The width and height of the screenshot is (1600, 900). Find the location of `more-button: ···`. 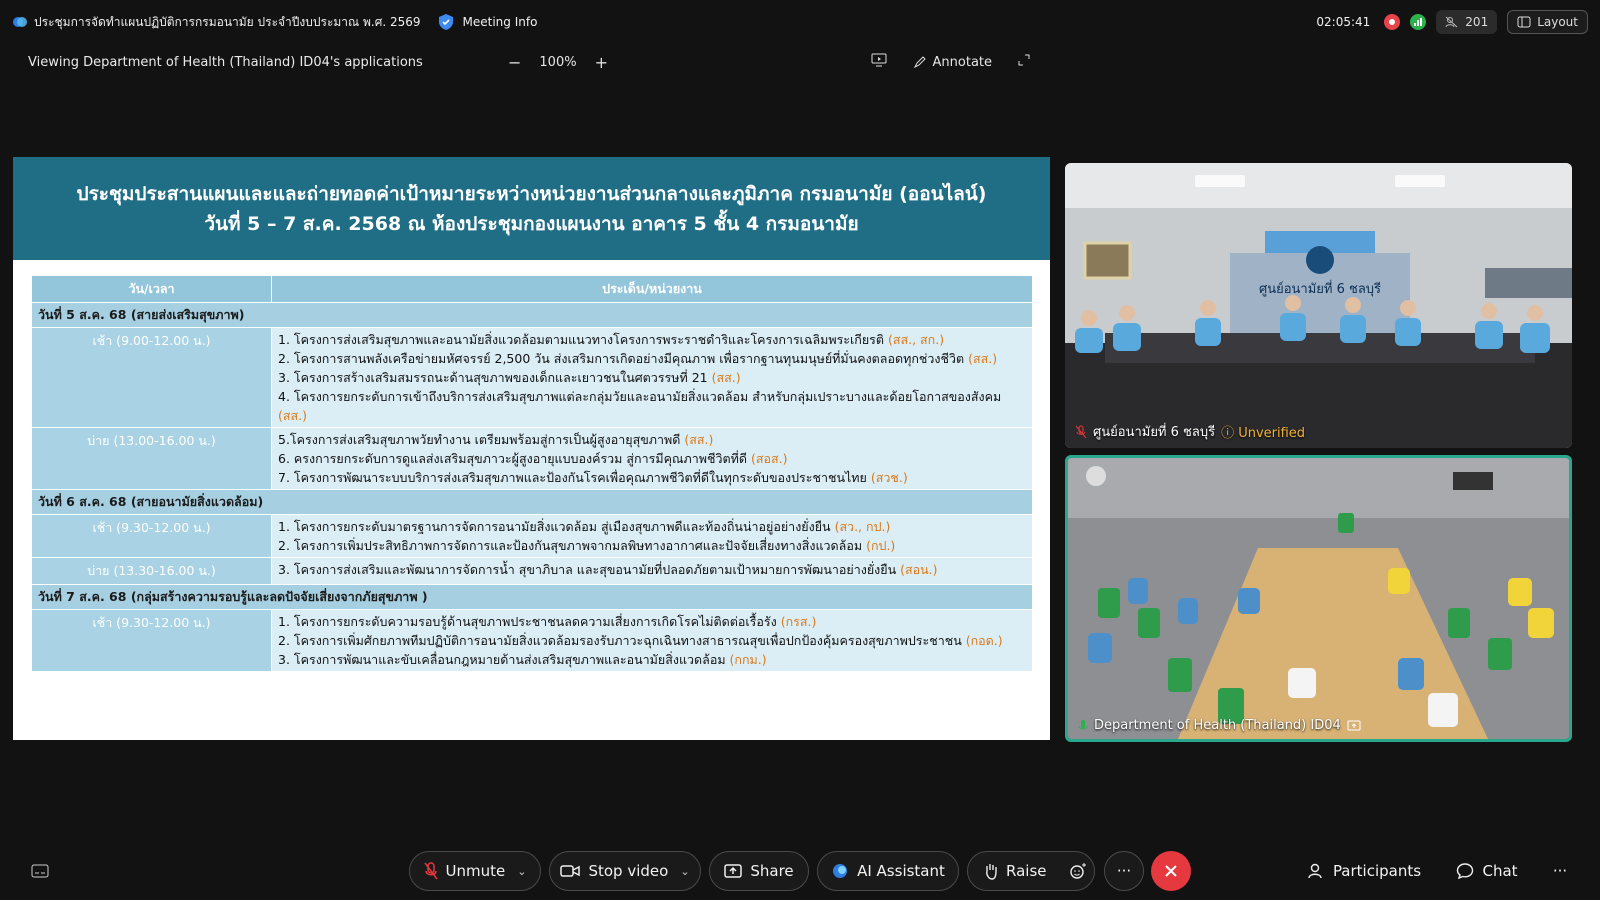

more-button: ··· is located at coordinates (1124, 871).